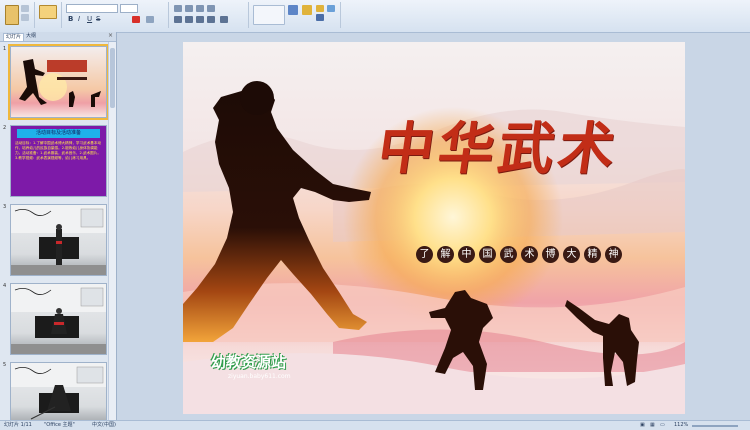 This screenshot has width=750, height=430. Describe the element at coordinates (613, 254) in the screenshot. I see `subtitle-char: 神` at that location.